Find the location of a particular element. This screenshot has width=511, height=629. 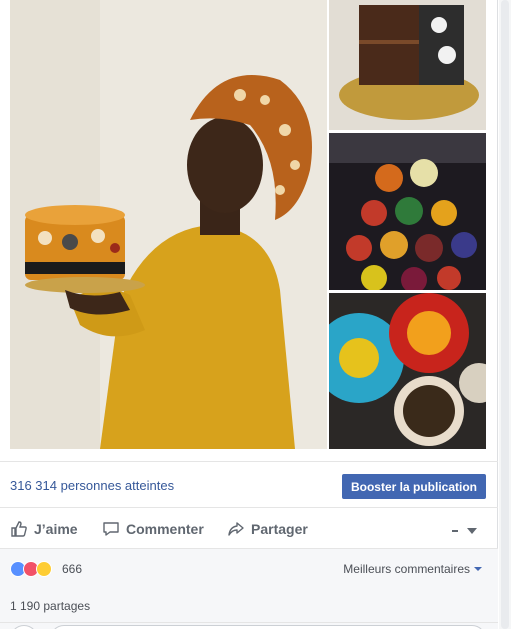

reaction-count: 666 is located at coordinates (72, 569).